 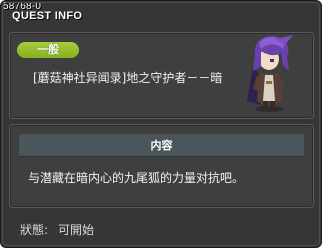 I want to click on status-label: 狀態:, so click(x=34, y=230).